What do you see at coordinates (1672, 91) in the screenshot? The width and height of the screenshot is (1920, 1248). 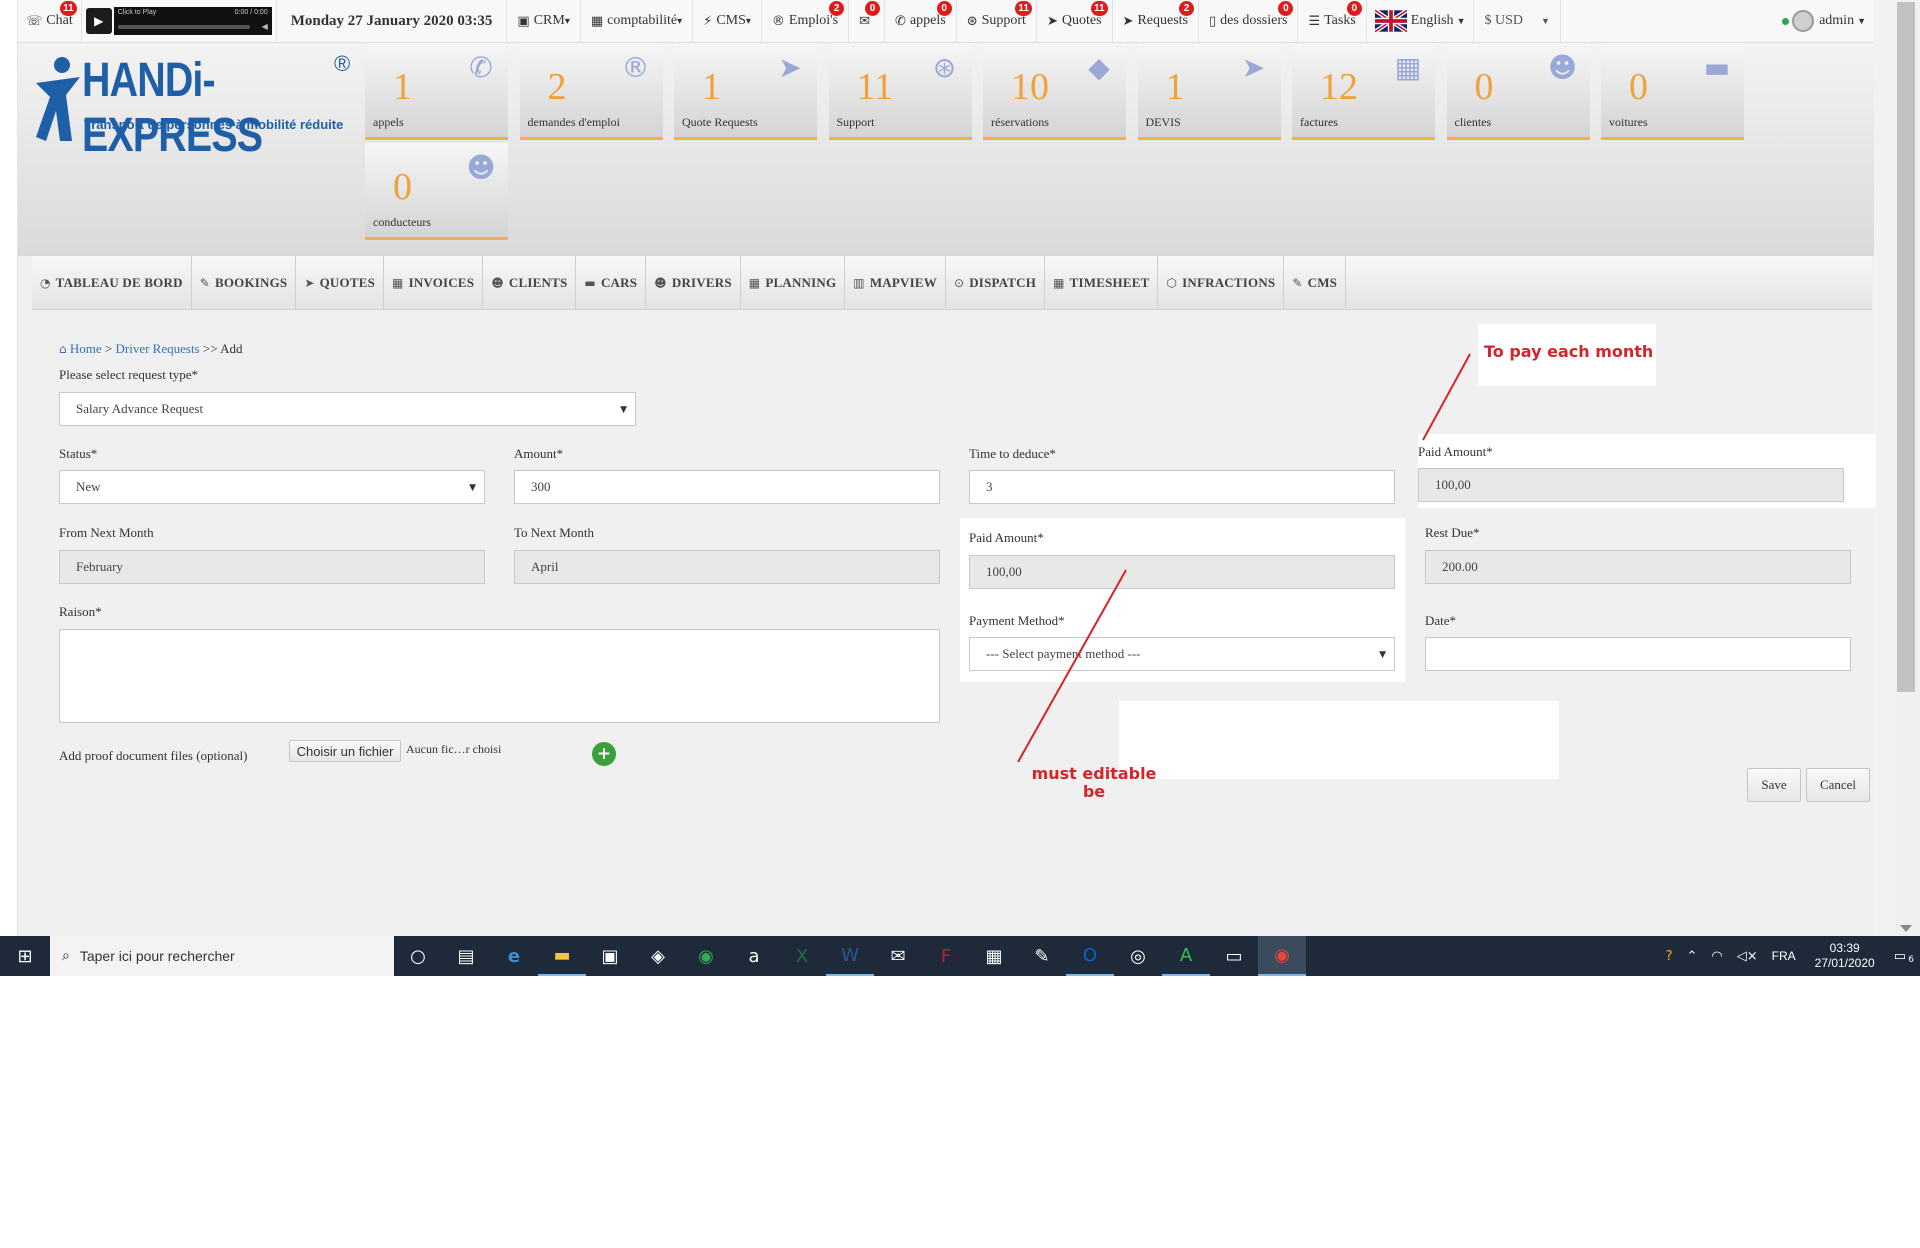 I see `stat-tile-voitures: 0 voitures ▬` at bounding box center [1672, 91].